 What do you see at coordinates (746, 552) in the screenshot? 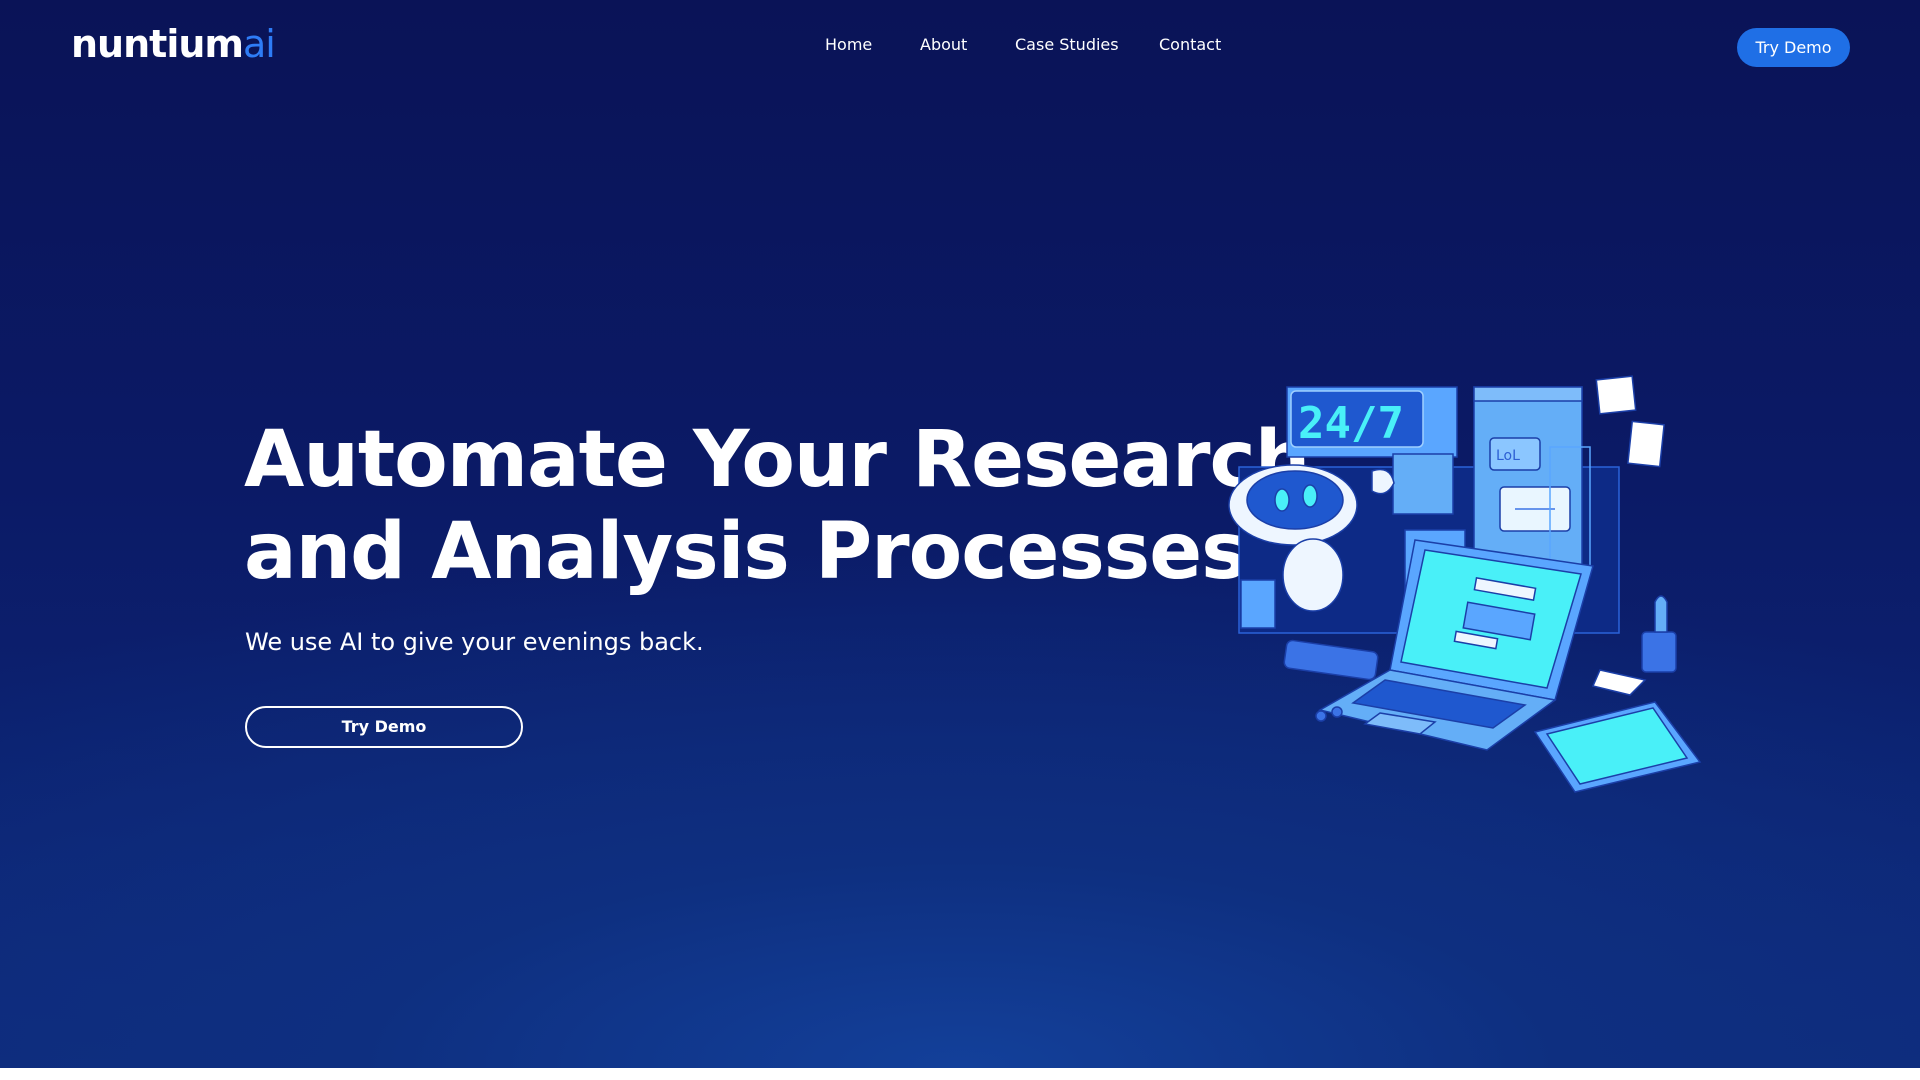
I see `hero-title-line-2: and Analysis Processes` at bounding box center [746, 552].